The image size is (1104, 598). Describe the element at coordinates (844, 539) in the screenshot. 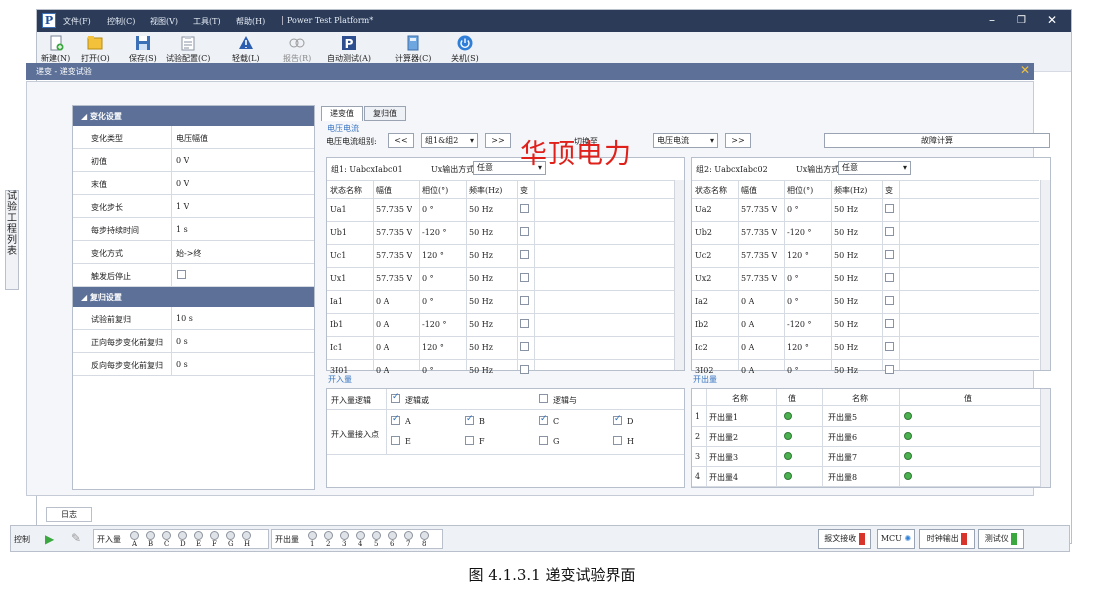

I see `msg-receive-status: 报文接收` at that location.